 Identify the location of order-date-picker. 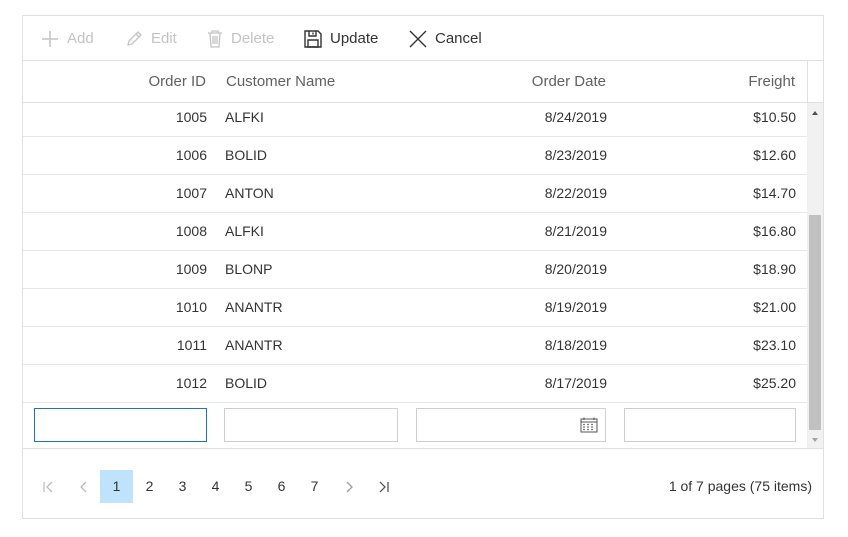
(511, 425).